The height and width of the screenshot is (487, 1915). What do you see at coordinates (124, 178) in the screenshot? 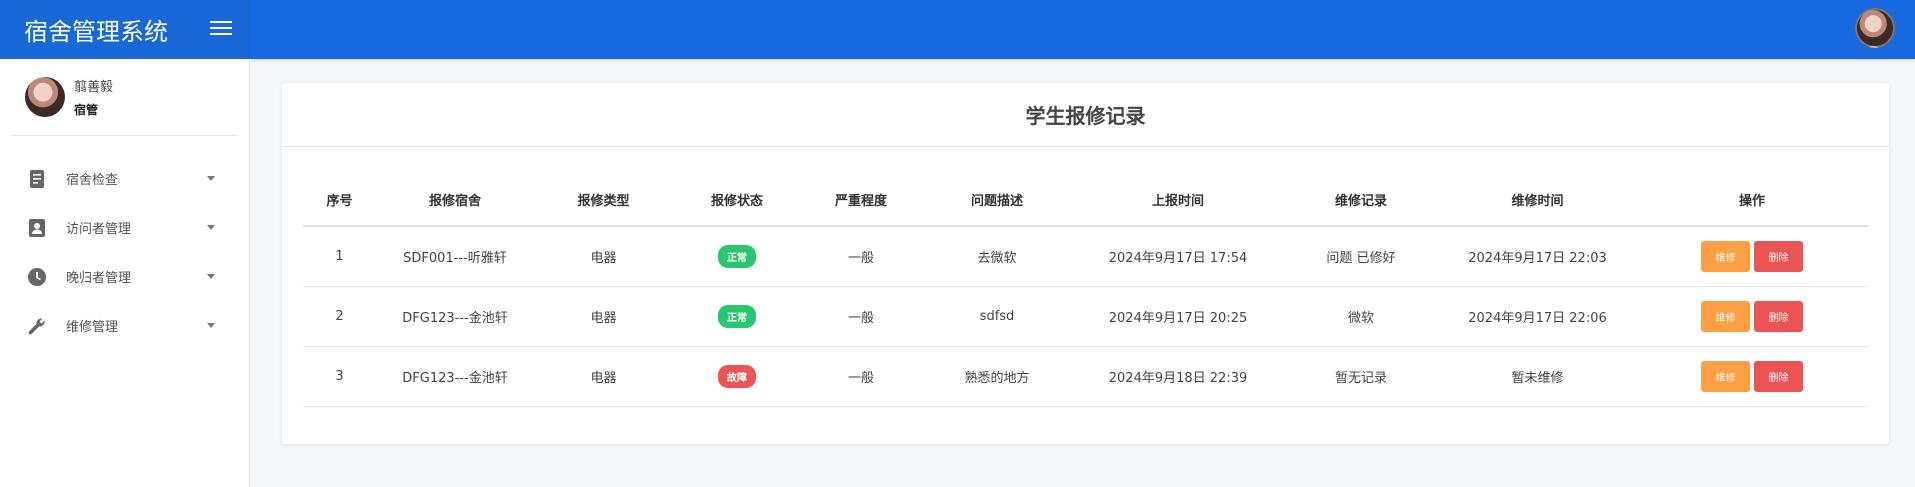
I see `sidebar-item-dorm-check: 宿舍检查` at bounding box center [124, 178].